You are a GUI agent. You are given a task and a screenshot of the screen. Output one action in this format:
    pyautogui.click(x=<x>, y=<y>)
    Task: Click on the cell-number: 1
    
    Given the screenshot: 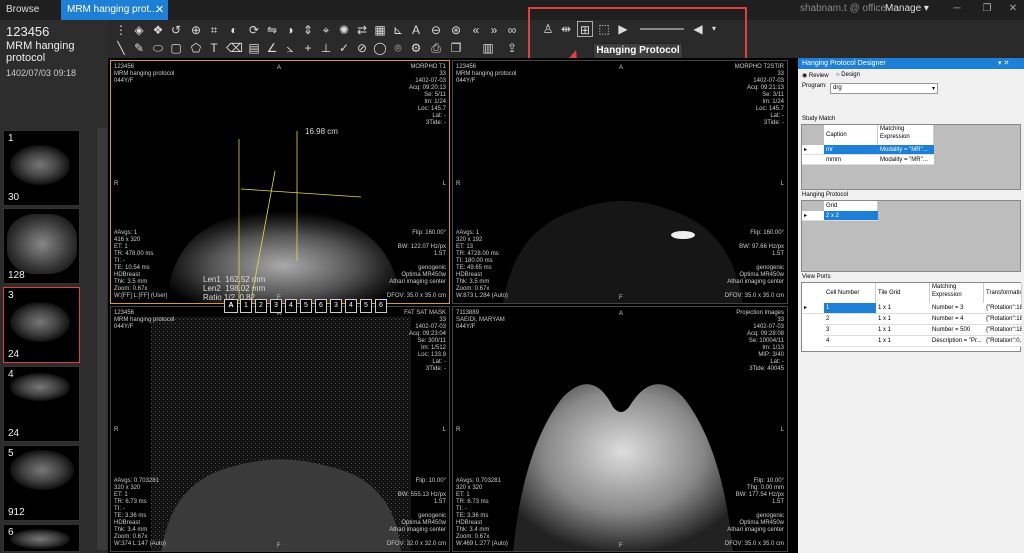 What is the action you would take?
    pyautogui.click(x=850, y=308)
    